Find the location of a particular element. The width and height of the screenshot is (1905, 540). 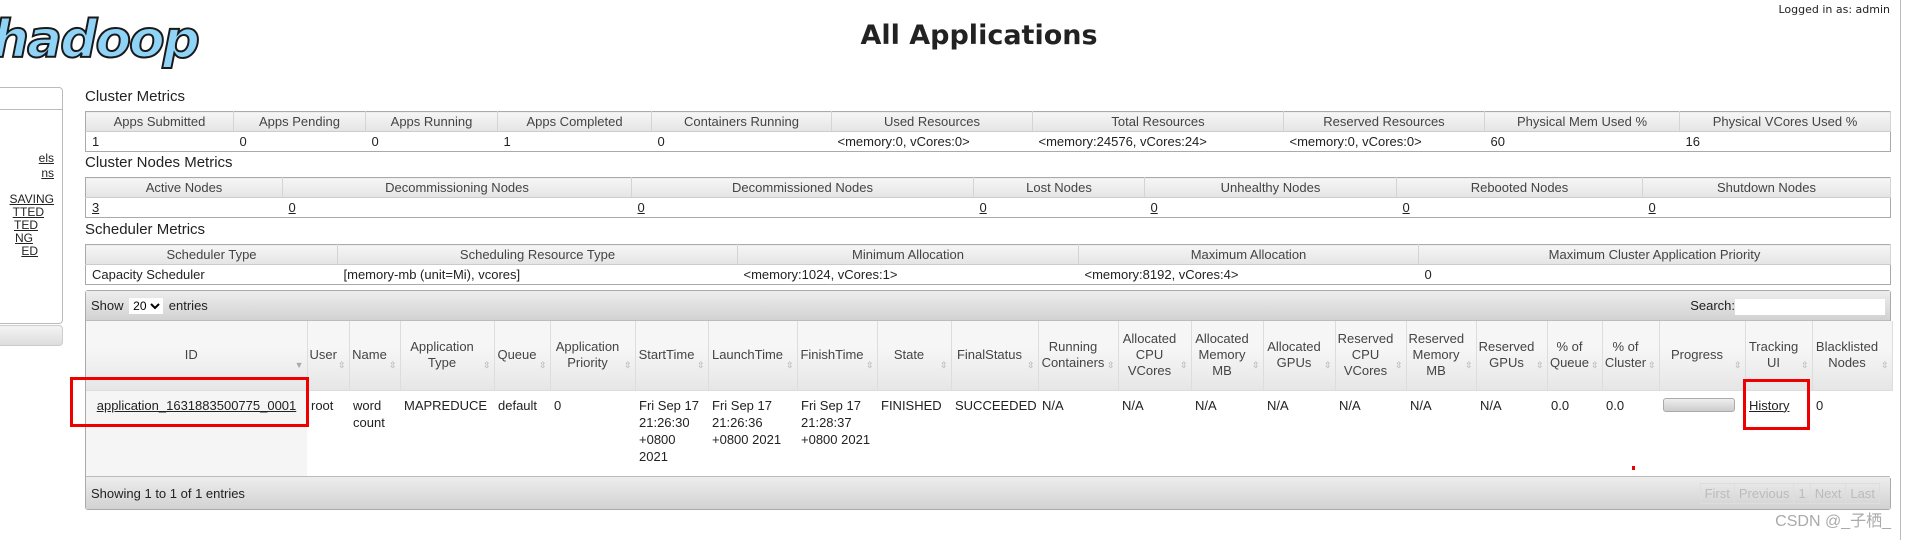

sidebar-link: els is located at coordinates (46, 158).